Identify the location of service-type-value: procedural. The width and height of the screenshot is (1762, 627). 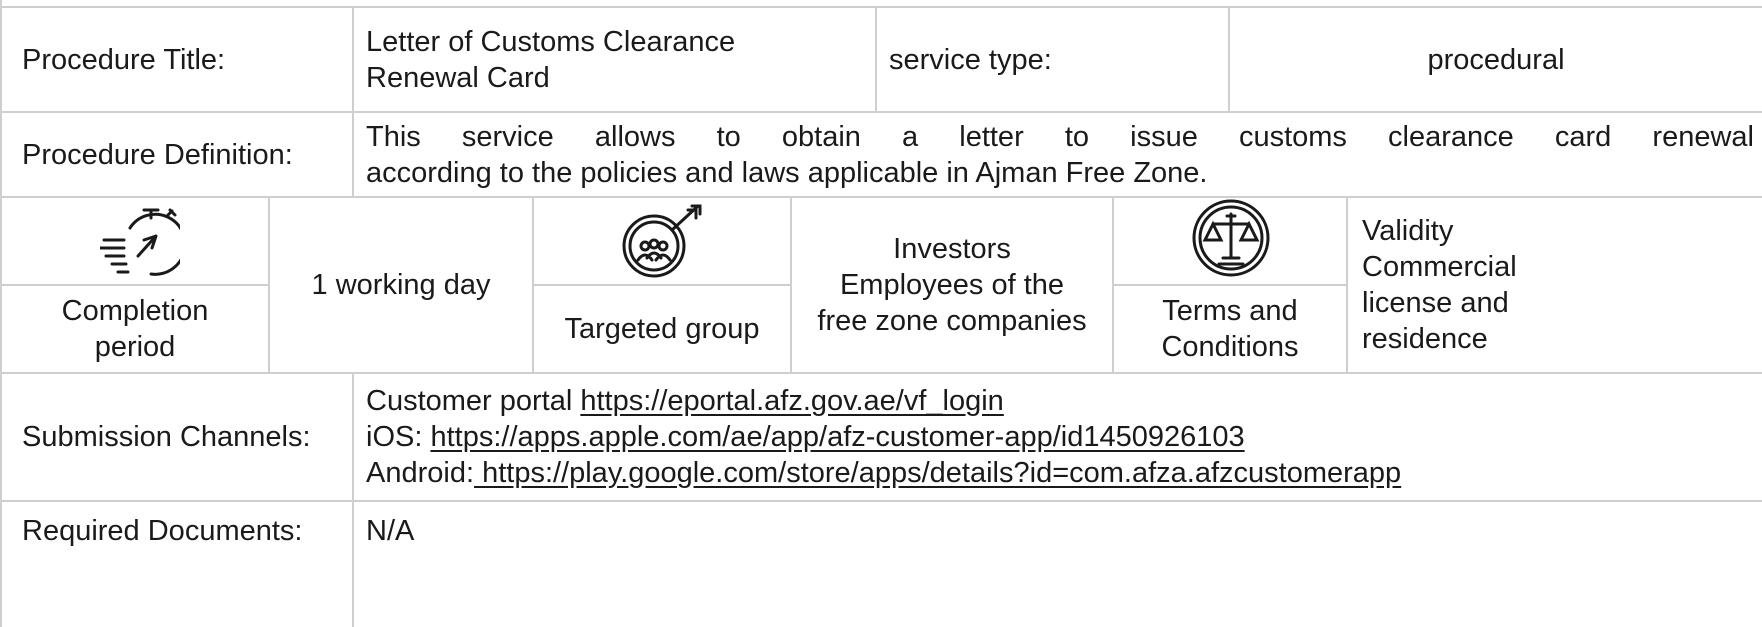
(1496, 59).